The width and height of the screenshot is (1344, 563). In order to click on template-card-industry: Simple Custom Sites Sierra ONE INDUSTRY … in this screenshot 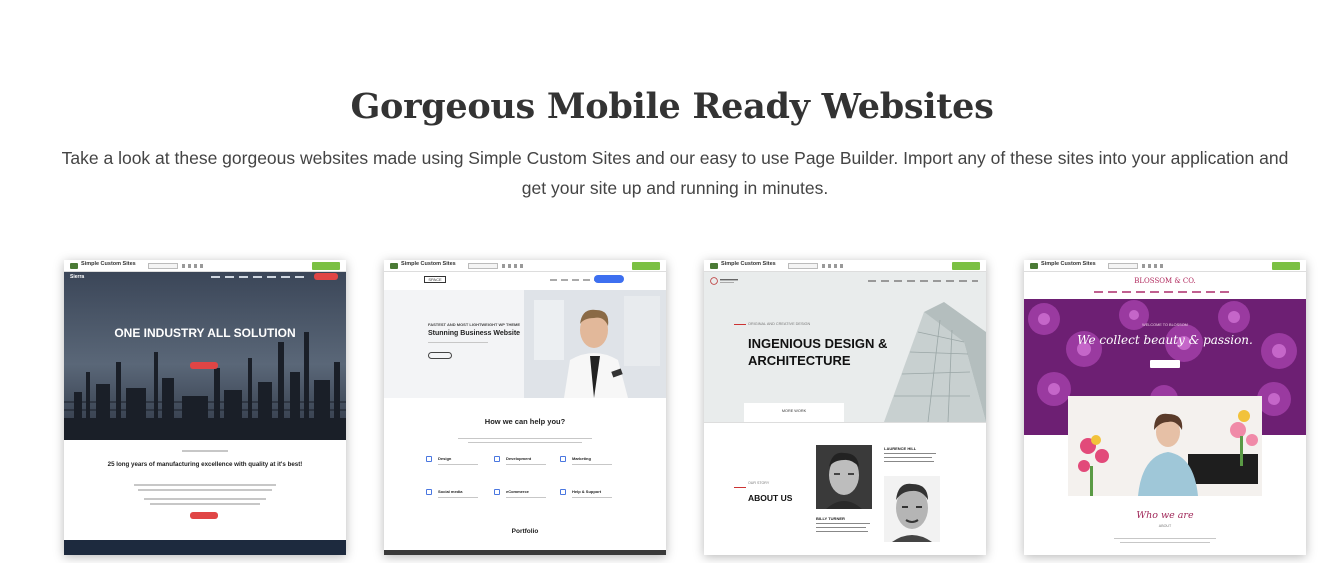, I will do `click(205, 407)`.